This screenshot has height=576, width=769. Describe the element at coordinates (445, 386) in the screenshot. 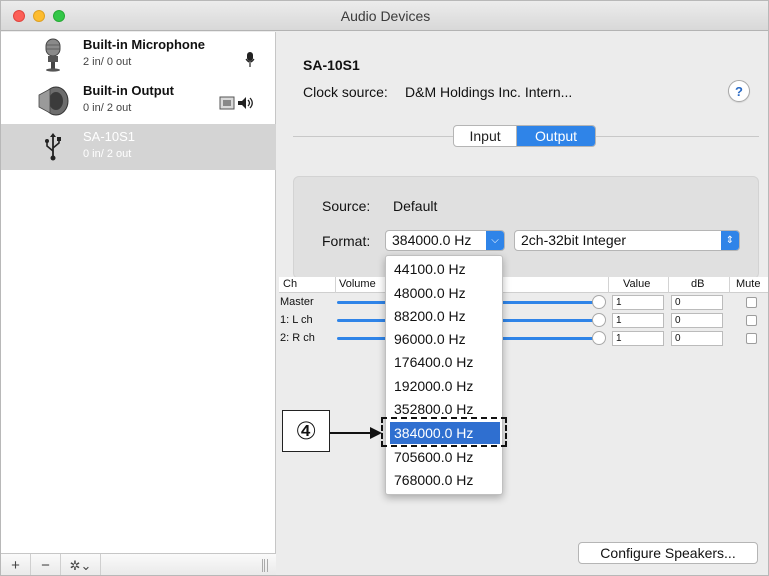

I see `menu-item-192000: 192000.0 Hz` at that location.